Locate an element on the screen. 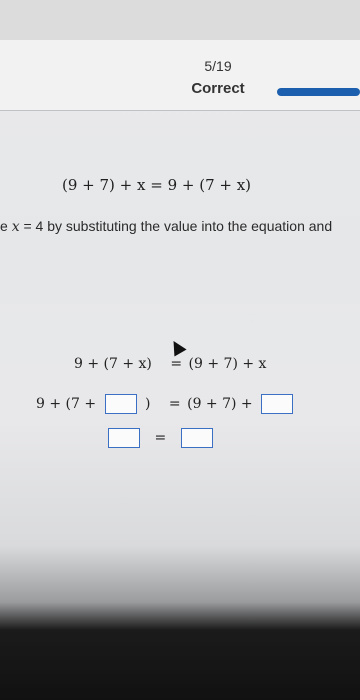  equation-display: (9 + 7) + x = 9 + (7 + x) is located at coordinates (157, 185).